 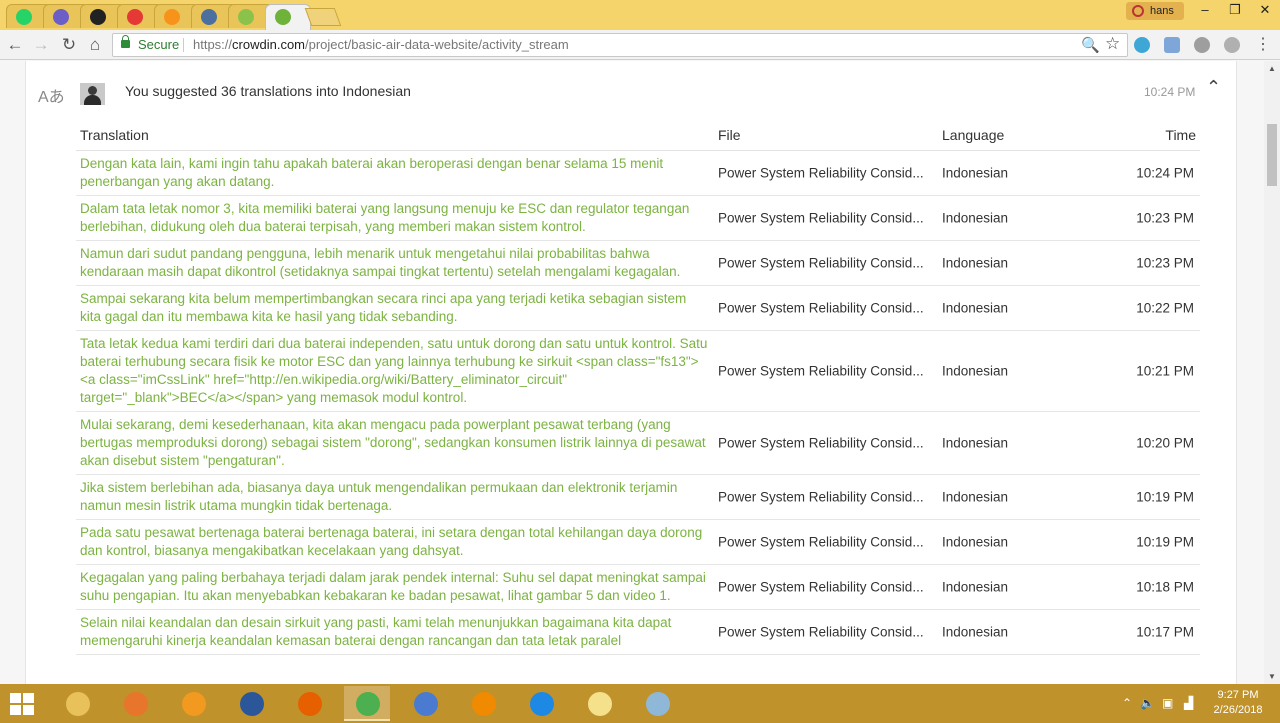 What do you see at coordinates (92, 94) in the screenshot?
I see `avatar` at bounding box center [92, 94].